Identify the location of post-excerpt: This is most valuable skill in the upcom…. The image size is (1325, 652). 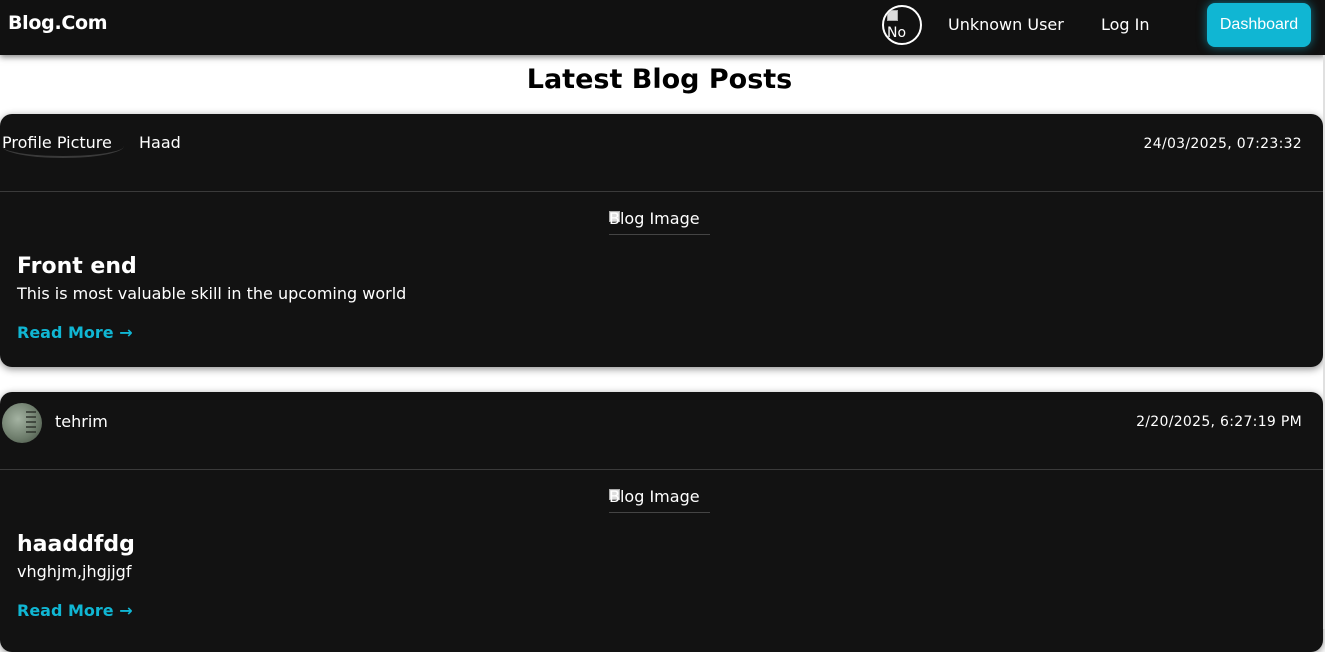
(212, 293).